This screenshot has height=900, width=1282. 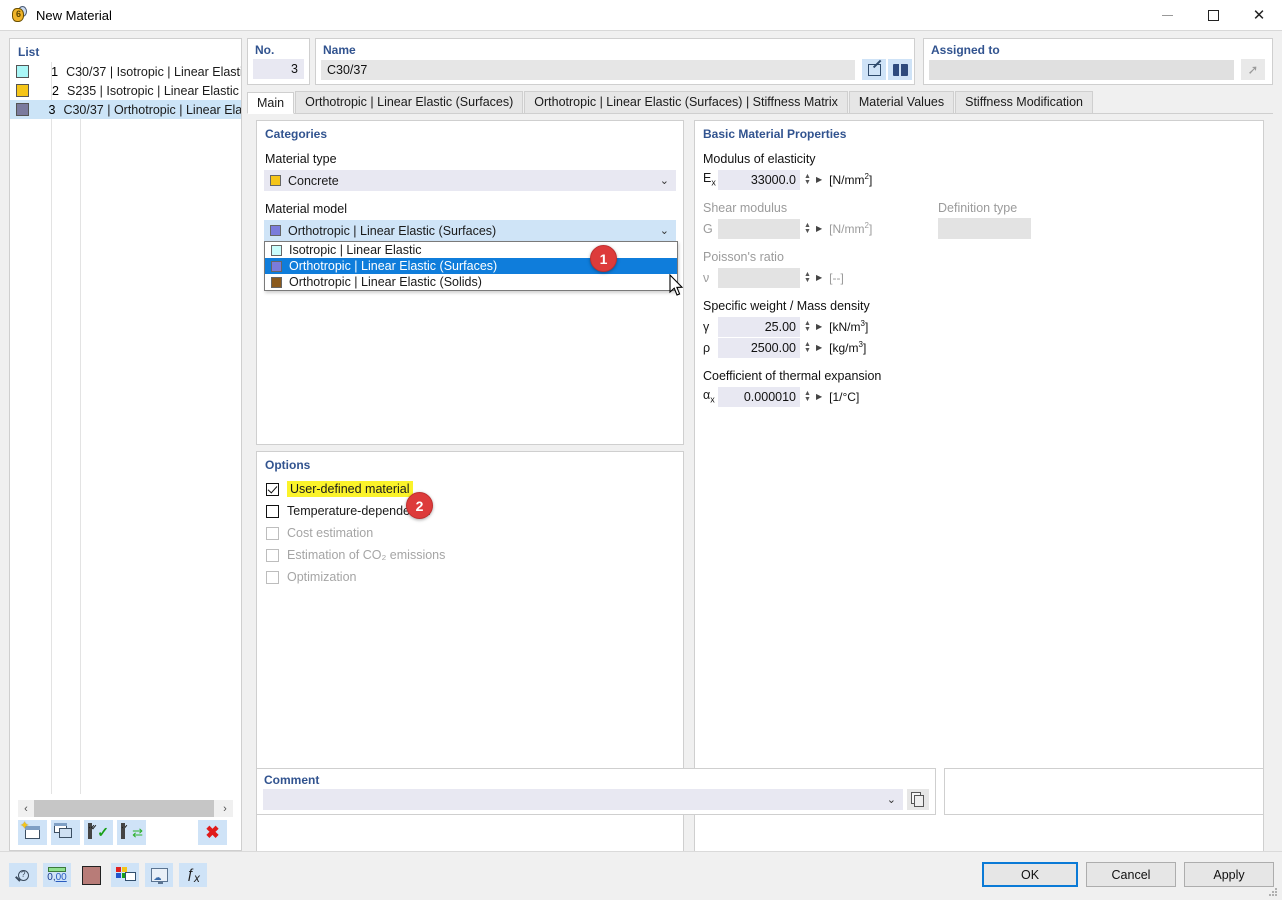 What do you see at coordinates (409, 102) in the screenshot?
I see `tab-orthotropic-linear-elastic-surfaces: Orthotropic | Linear Elastic (Surfaces)` at bounding box center [409, 102].